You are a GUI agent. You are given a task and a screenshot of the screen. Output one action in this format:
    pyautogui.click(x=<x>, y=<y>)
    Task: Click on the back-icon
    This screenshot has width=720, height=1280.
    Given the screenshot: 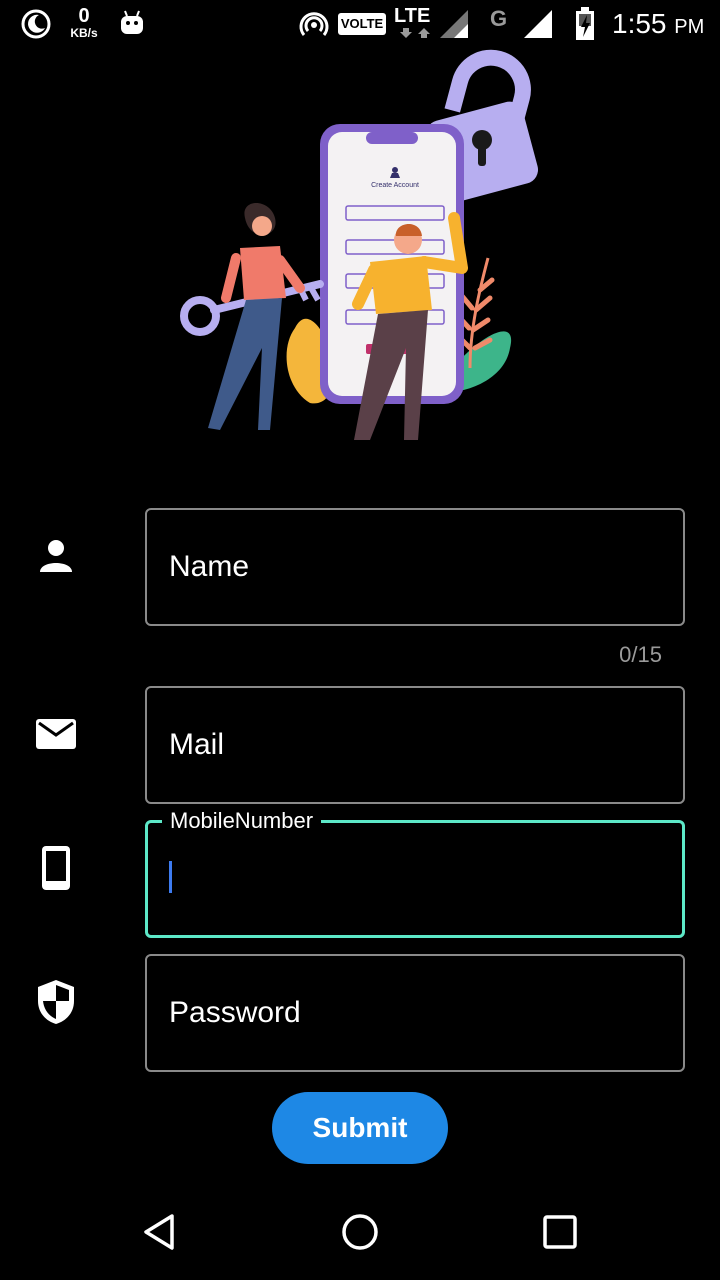 What is the action you would take?
    pyautogui.click(x=160, y=1232)
    